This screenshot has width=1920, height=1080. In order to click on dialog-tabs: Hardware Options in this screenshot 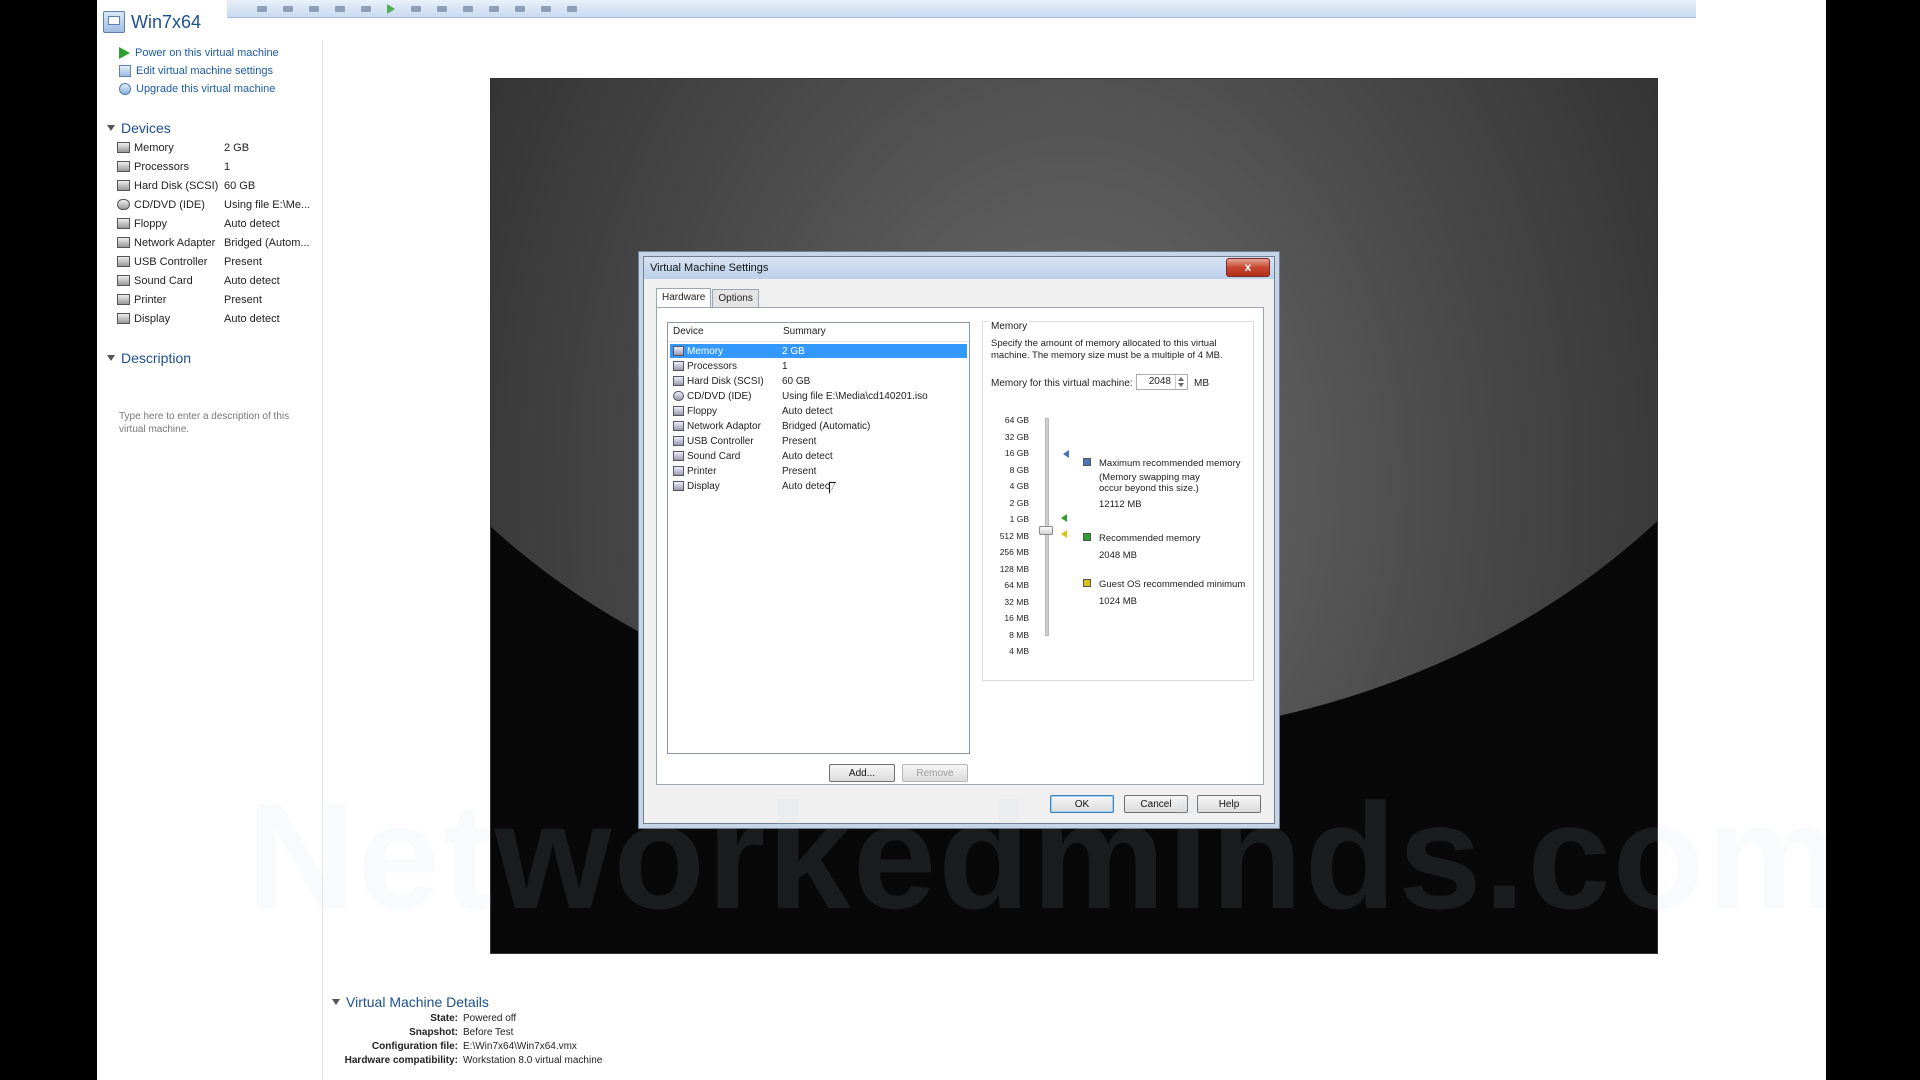, I will do `click(708, 298)`.